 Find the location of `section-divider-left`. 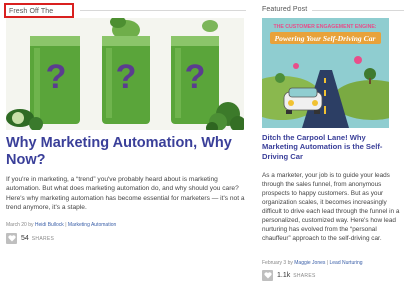

section-divider-left is located at coordinates (163, 10).